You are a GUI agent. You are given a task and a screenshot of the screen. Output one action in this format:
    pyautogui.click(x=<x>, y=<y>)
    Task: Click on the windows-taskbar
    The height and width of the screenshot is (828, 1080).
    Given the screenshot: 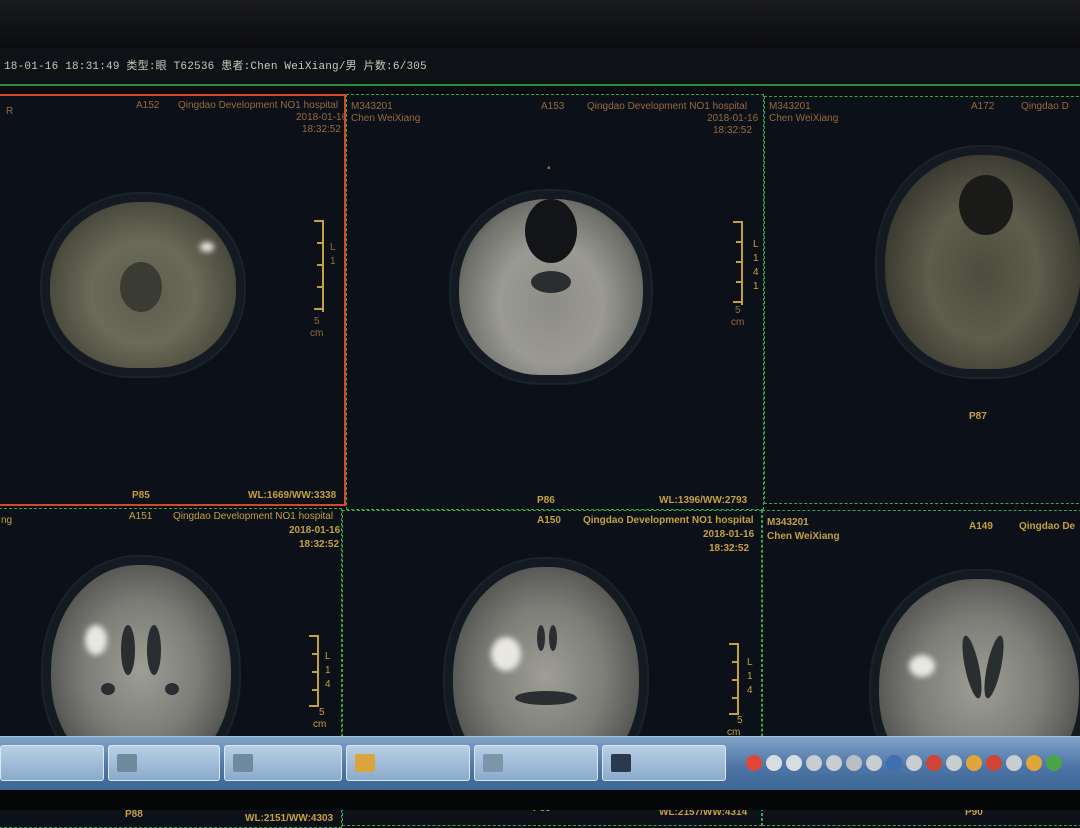 What is the action you would take?
    pyautogui.click(x=540, y=763)
    